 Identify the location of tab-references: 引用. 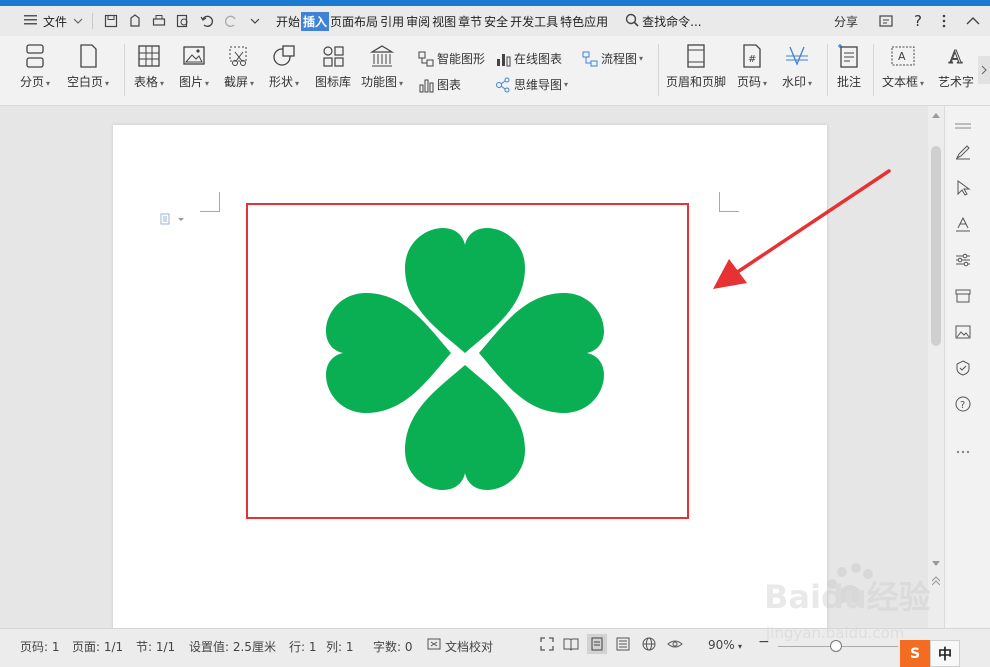
(392, 21).